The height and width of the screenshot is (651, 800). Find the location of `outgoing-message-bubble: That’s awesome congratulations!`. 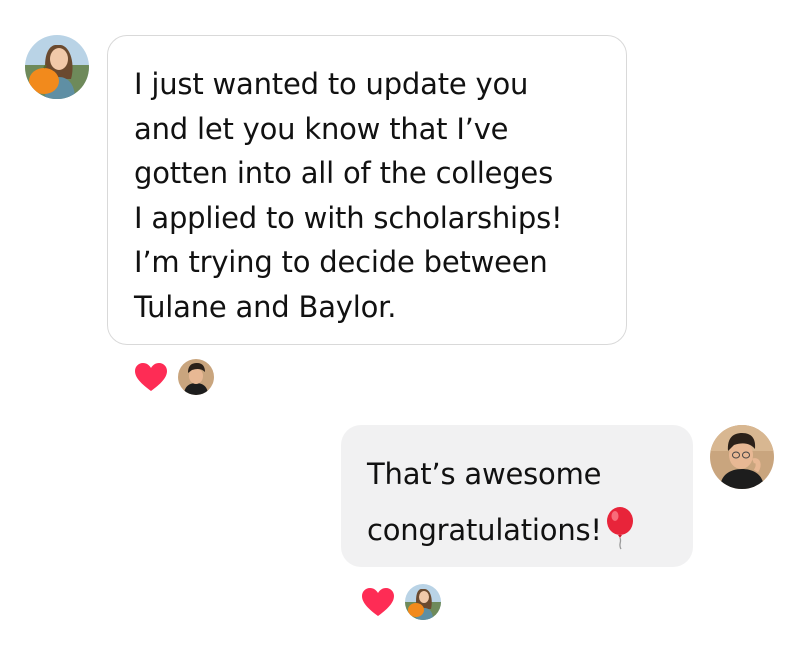

outgoing-message-bubble: That’s awesome congratulations! is located at coordinates (517, 496).